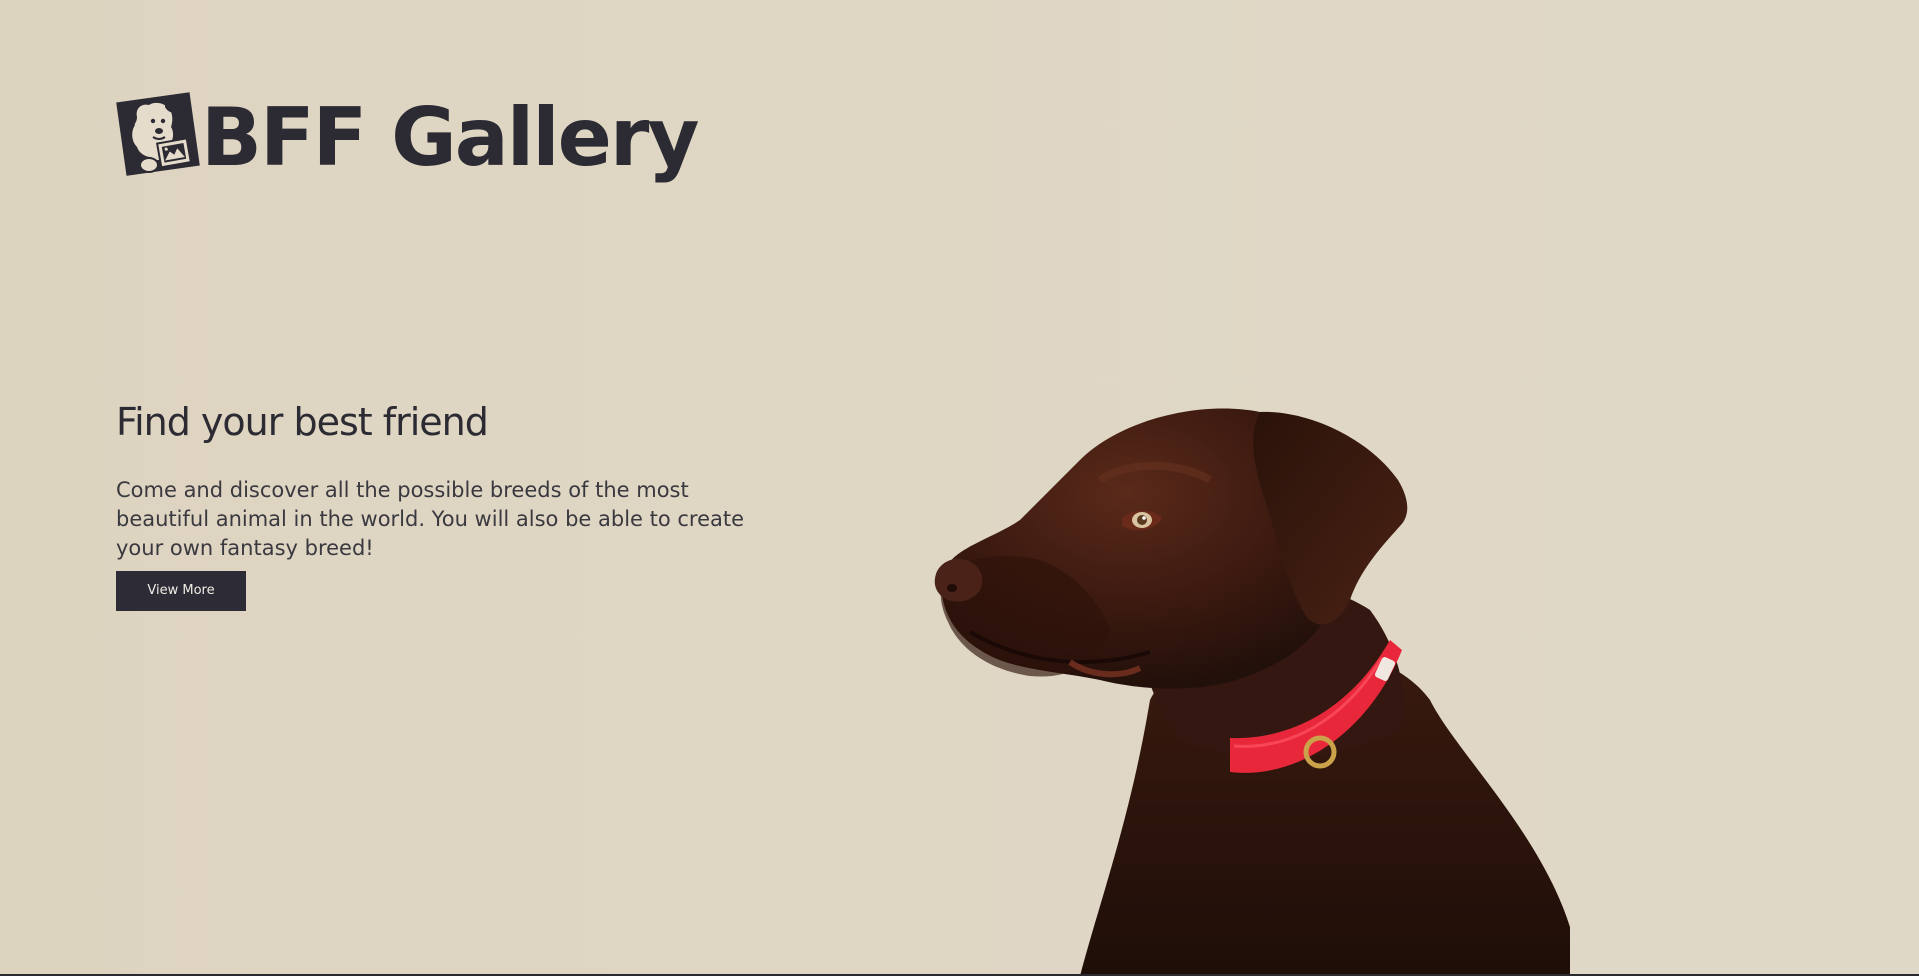 This screenshot has width=1919, height=976. Describe the element at coordinates (302, 422) in the screenshot. I see `hero-title: Find your best friend` at that location.